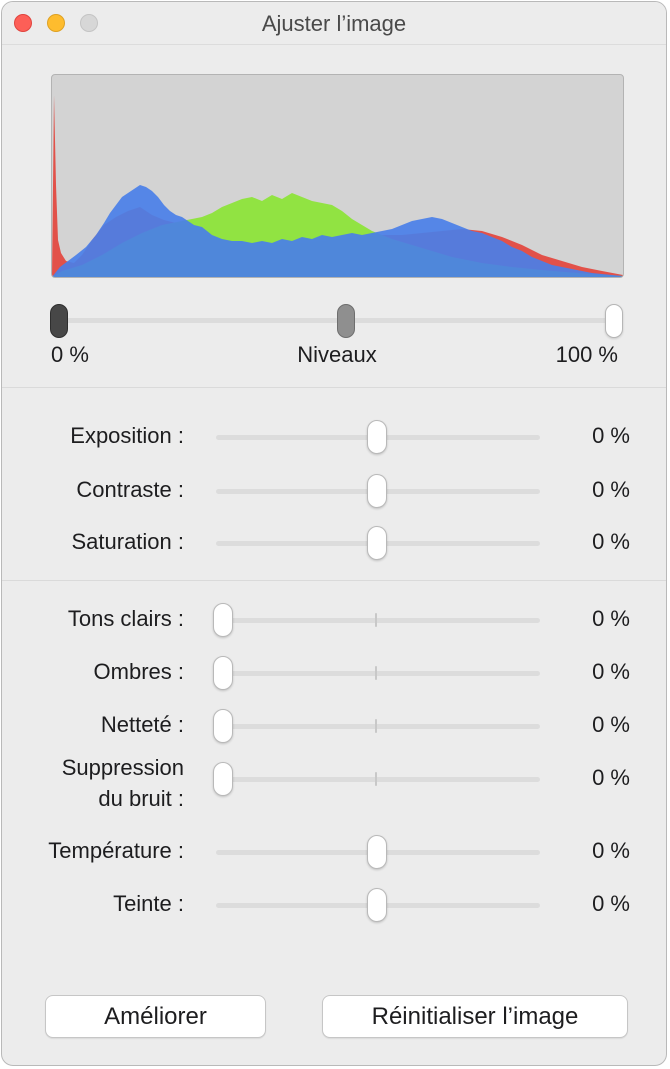  I want to click on levels-black-point-handle, so click(59, 321).